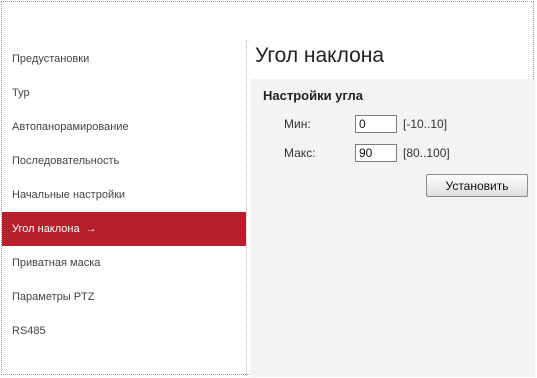 The image size is (537, 378). What do you see at coordinates (70, 127) in the screenshot?
I see `sidebar-item-label: Автопанорамирование` at bounding box center [70, 127].